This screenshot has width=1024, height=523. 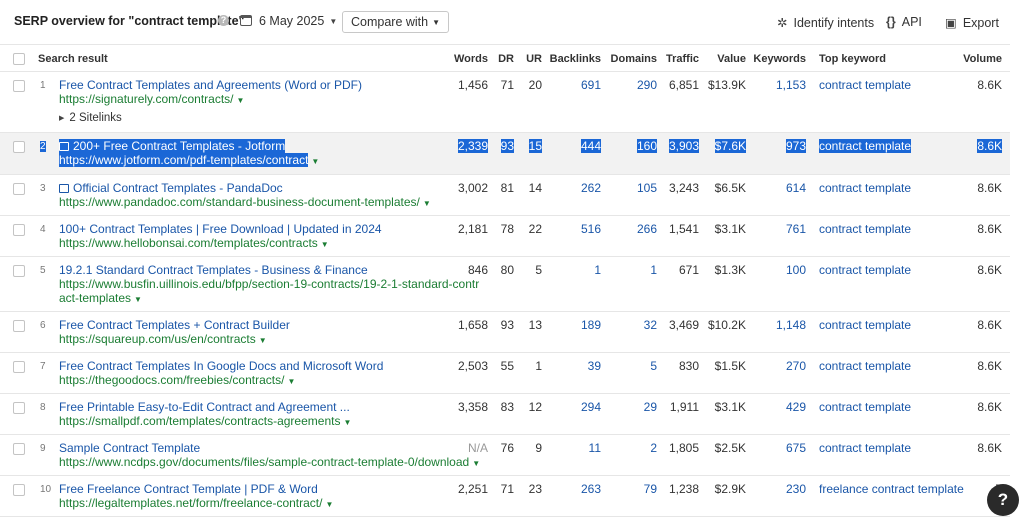 I want to click on value-value: $7.6K, so click(x=730, y=146).